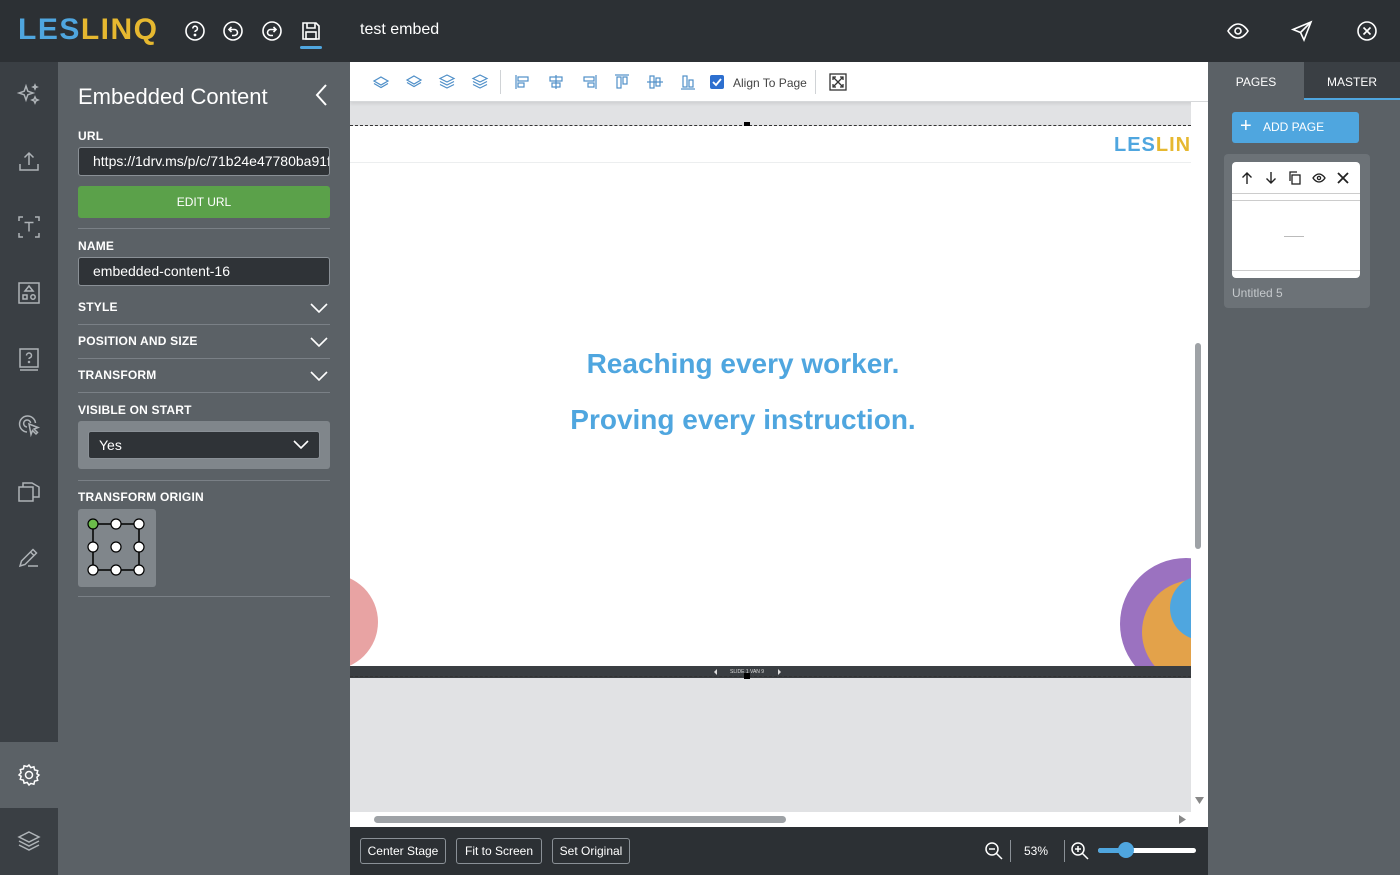 This screenshot has height=875, width=1400. I want to click on align-right-icon, so click(589, 82).